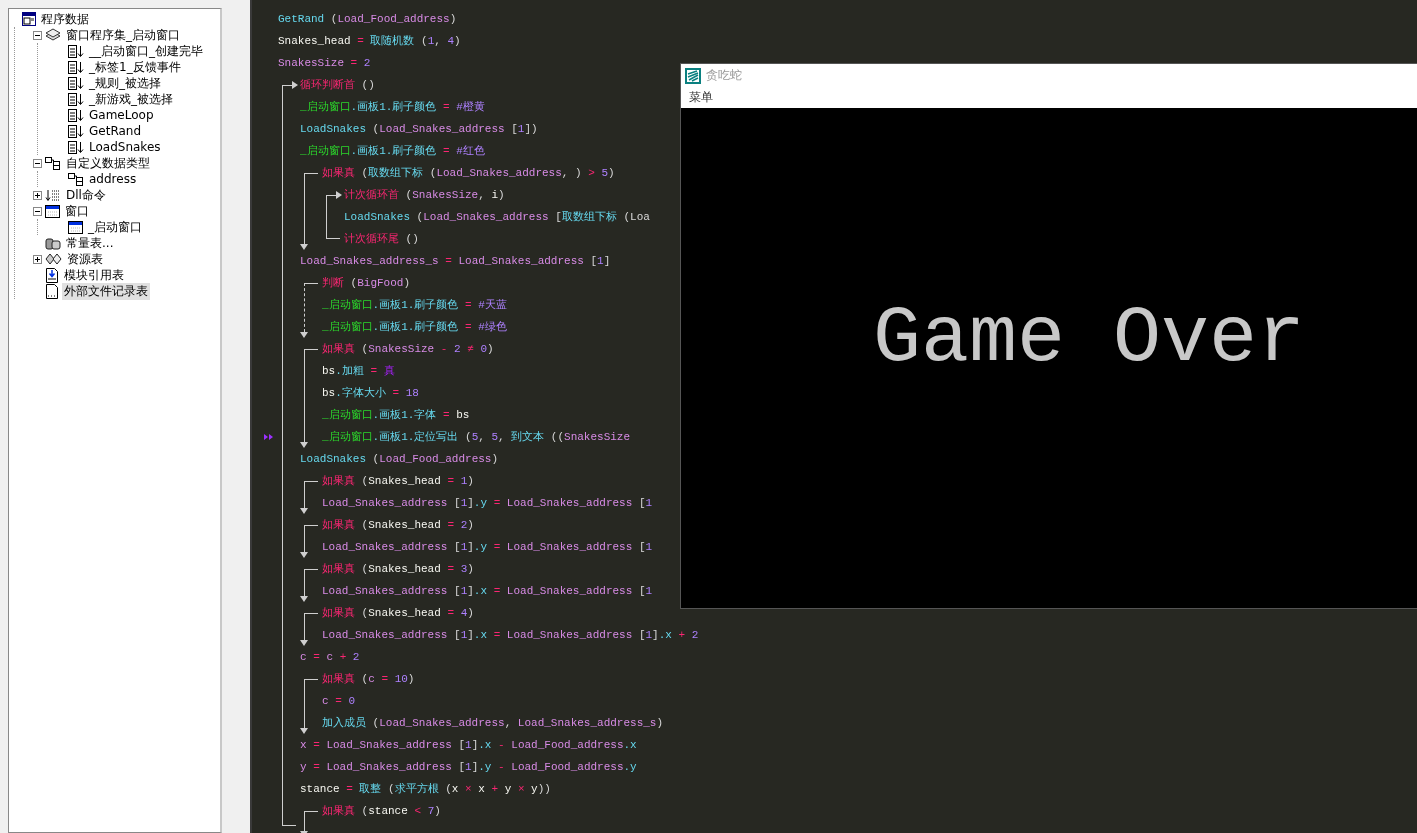 Image resolution: width=1417 pixels, height=833 pixels. I want to click on code-line: 计次循环首 (SnakesSize, i), so click(424, 195).